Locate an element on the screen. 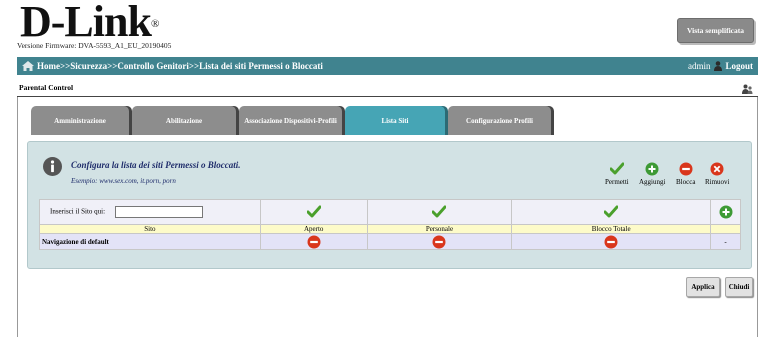 The height and width of the screenshot is (337, 763). aperto-toggle-cell is located at coordinates (313, 212).